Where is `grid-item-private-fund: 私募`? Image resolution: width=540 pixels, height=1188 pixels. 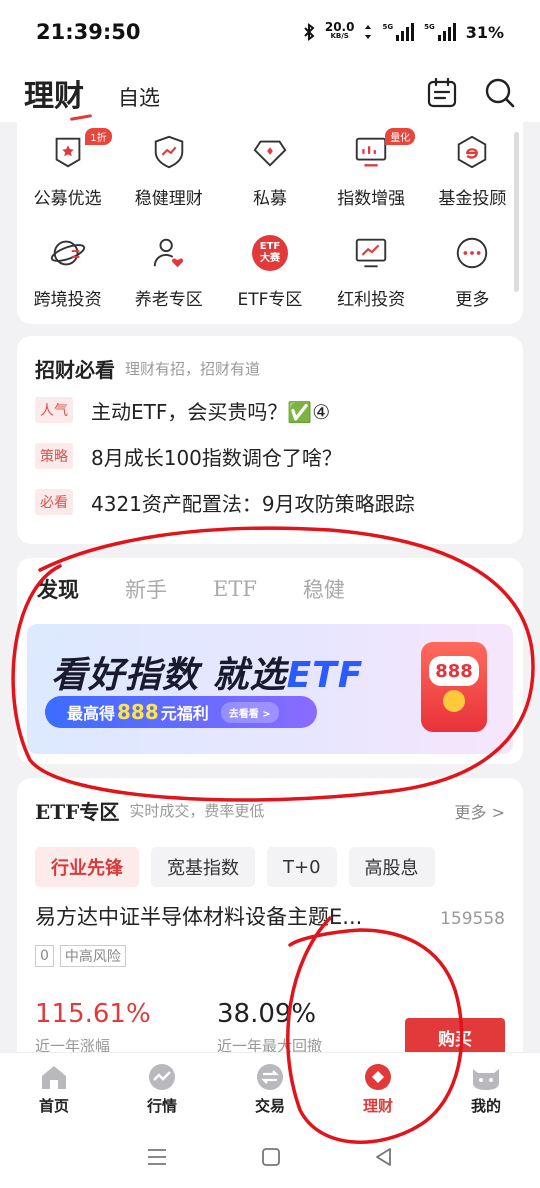
grid-item-private-fund: 私募 is located at coordinates (269, 176).